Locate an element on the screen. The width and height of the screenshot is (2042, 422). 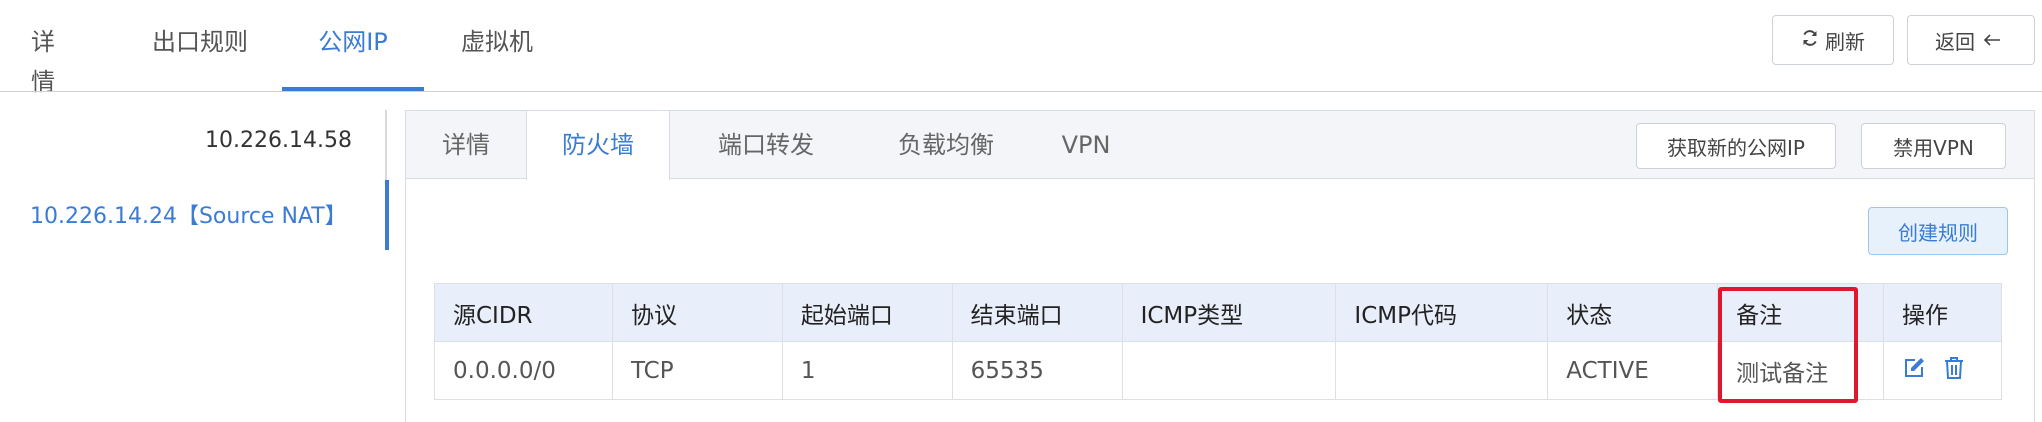
inner-tab-load-balancing: 负载均衡 is located at coordinates (946, 145).